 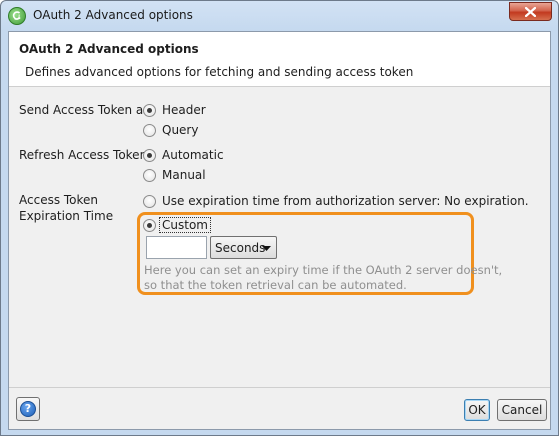 I want to click on help-icon: ?, so click(x=28, y=409).